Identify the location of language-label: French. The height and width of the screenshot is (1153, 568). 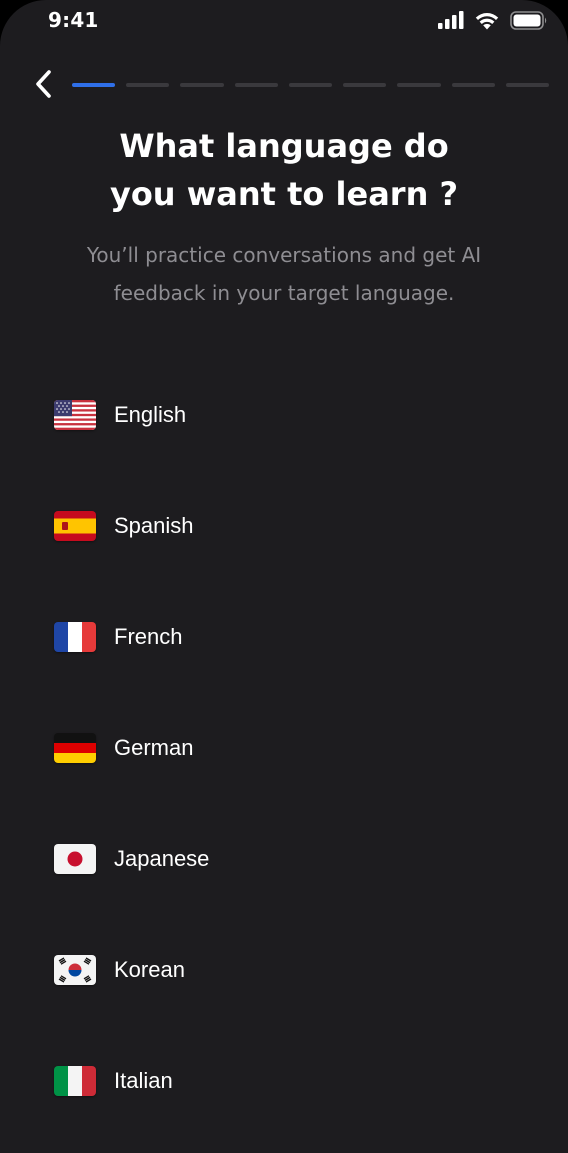
(148, 636).